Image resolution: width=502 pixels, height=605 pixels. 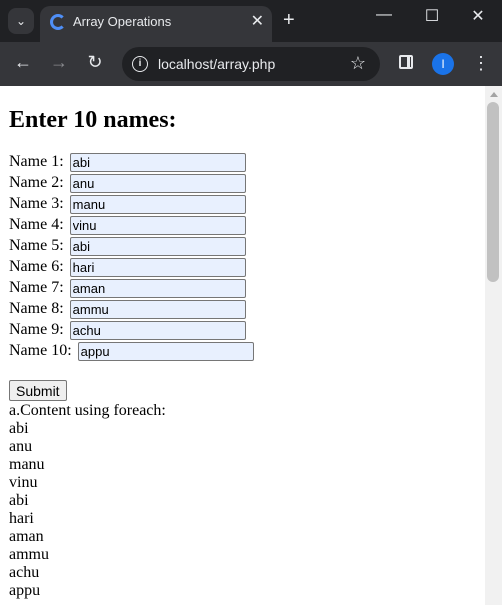 I want to click on name-field-label: Name 5:, so click(x=36, y=245).